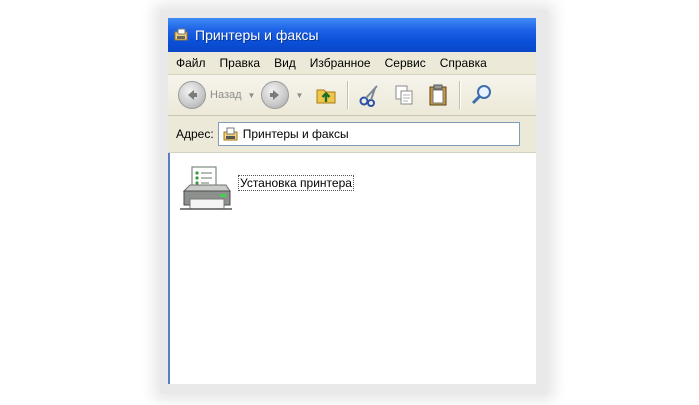  Describe the element at coordinates (326, 95) in the screenshot. I see `folder-up-icon` at that location.